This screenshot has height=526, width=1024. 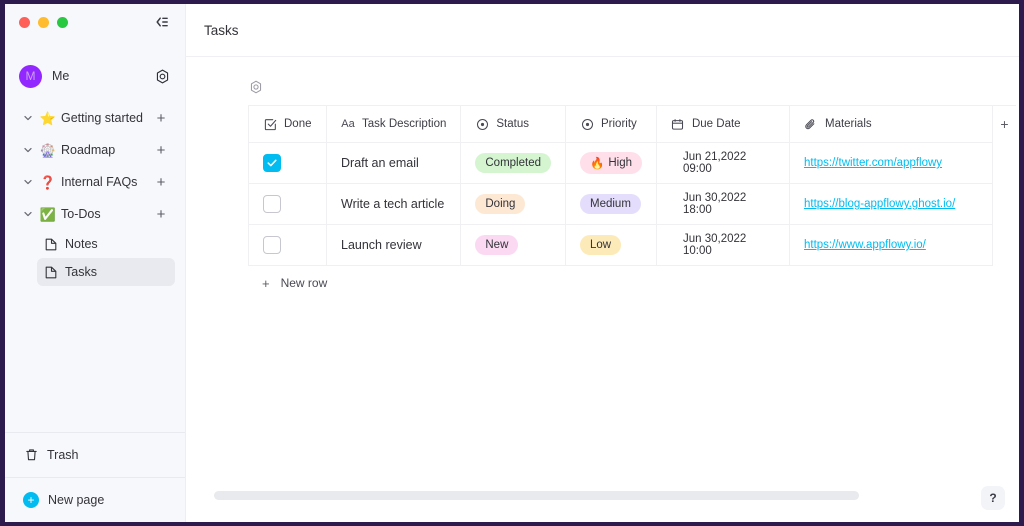 What do you see at coordinates (678, 124) in the screenshot?
I see `calendar-icon` at bounding box center [678, 124].